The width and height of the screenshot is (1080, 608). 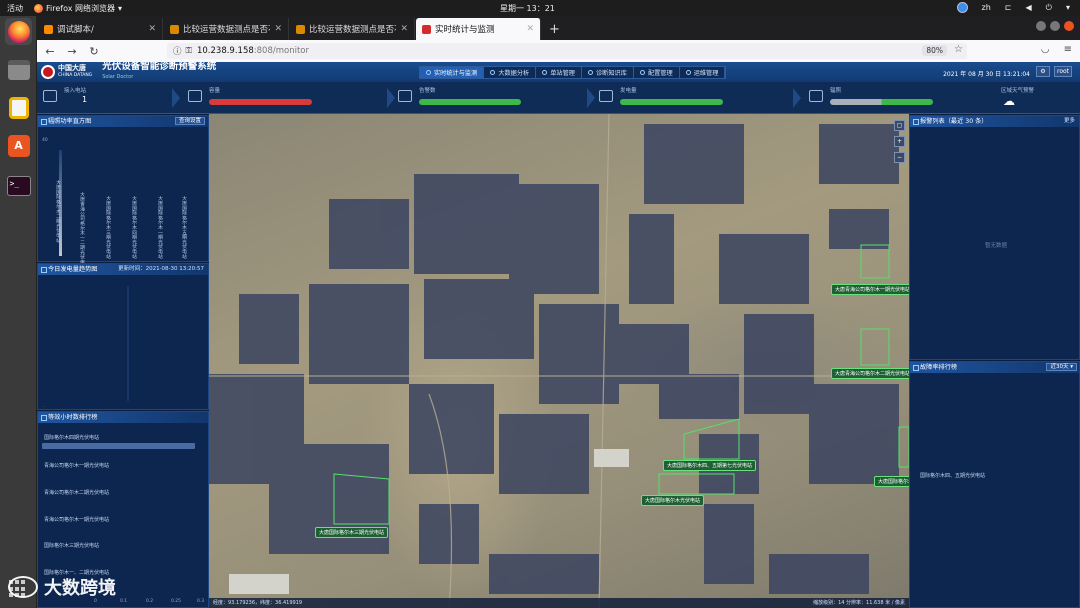 I want to click on tab-compare-1: 比较运营数据测点是否不 ✕, so click(x=226, y=29).